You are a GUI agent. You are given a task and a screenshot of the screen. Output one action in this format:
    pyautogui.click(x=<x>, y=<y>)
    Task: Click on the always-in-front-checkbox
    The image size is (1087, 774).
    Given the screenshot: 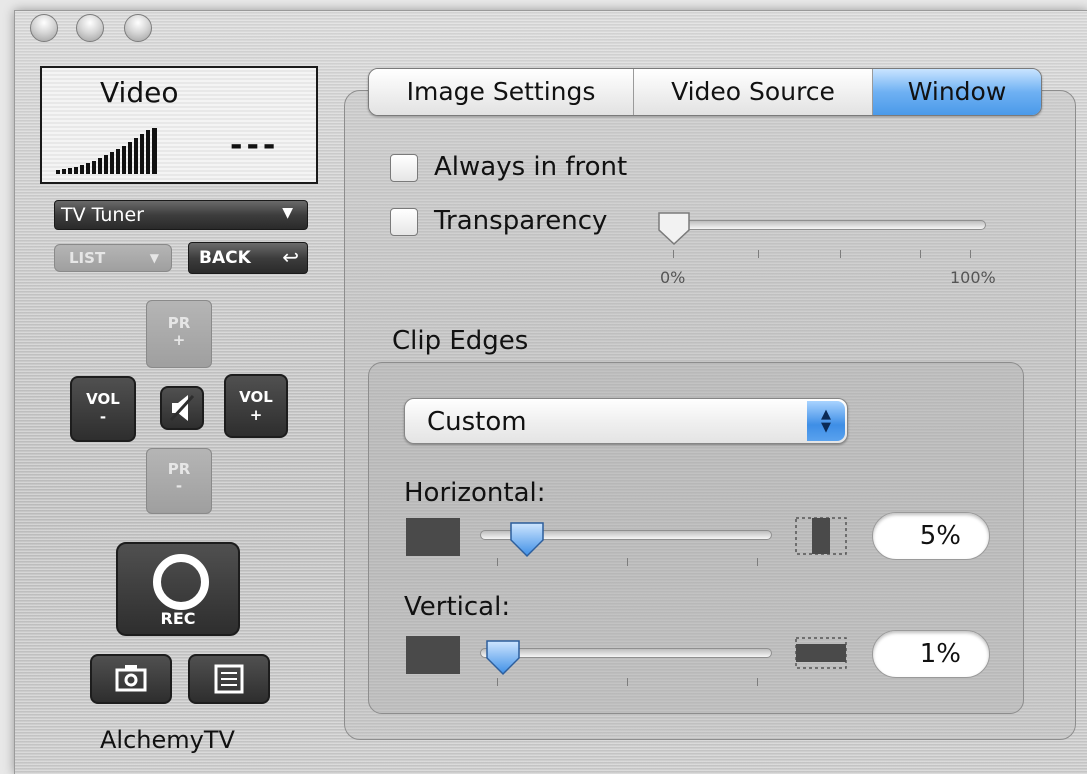 What is the action you would take?
    pyautogui.click(x=404, y=168)
    